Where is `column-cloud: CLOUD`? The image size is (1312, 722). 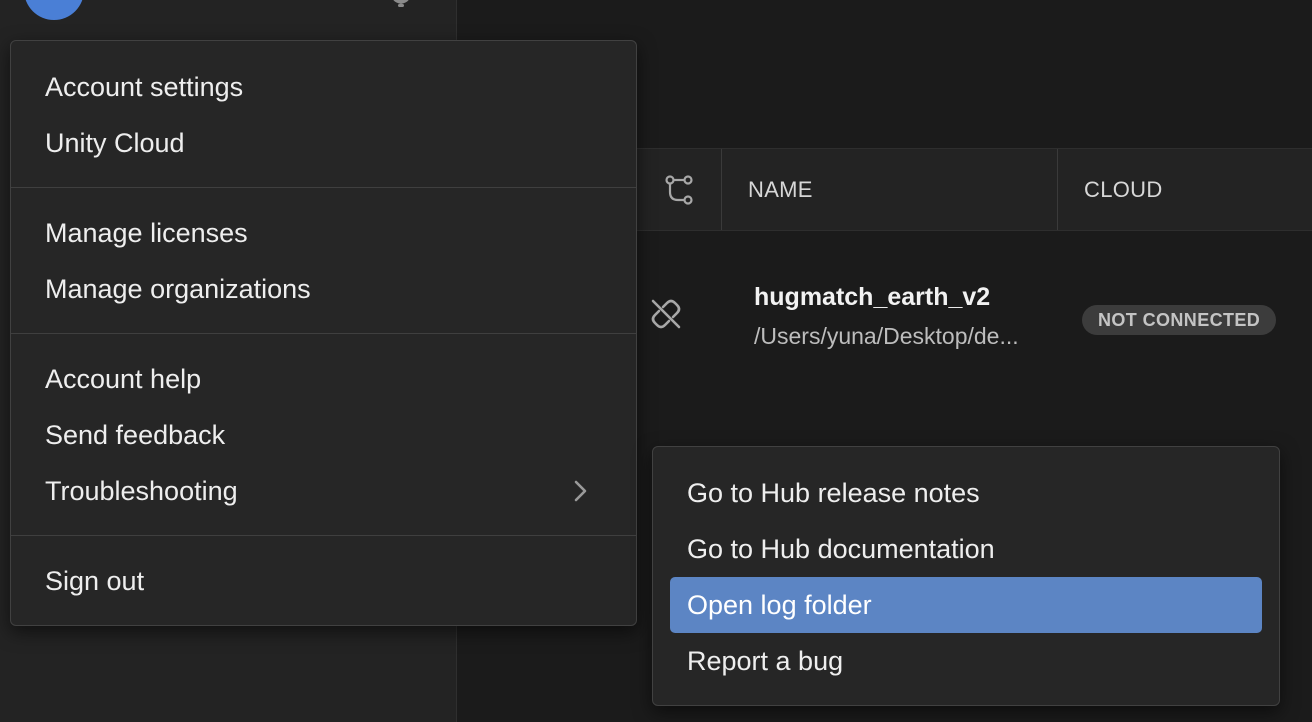
column-cloud: CLOUD is located at coordinates (1185, 189).